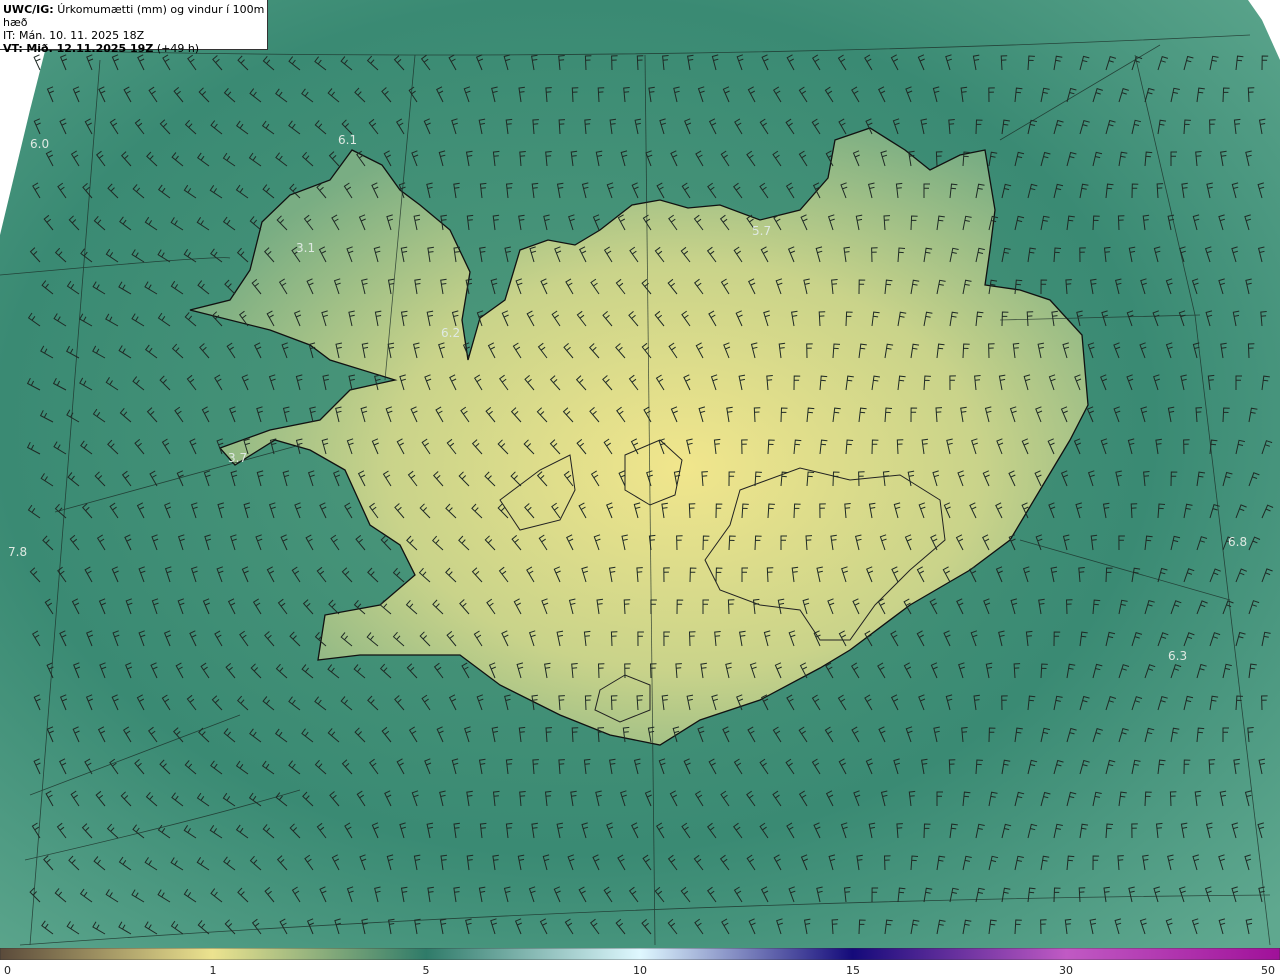  Describe the element at coordinates (347, 140) in the screenshot. I see `map-value-label: 6.1` at that location.